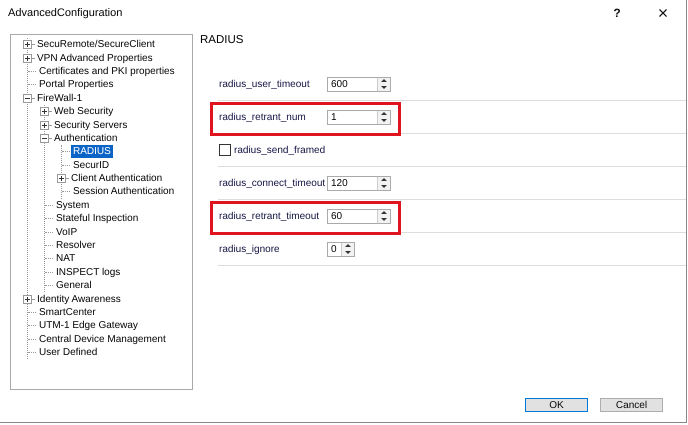  I want to click on tree-item: INSPECT logs, so click(88, 272).